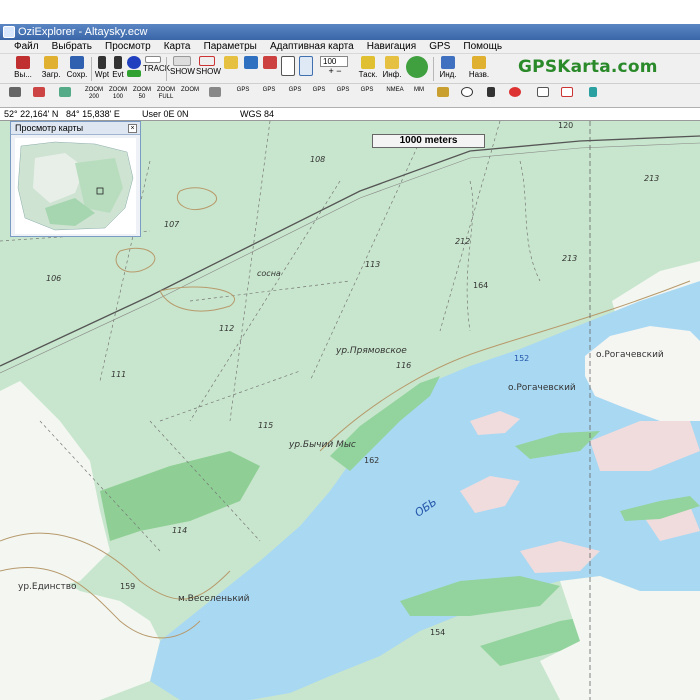  Describe the element at coordinates (335, 69) in the screenshot. I see `zoom-select: 100 + −` at that location.